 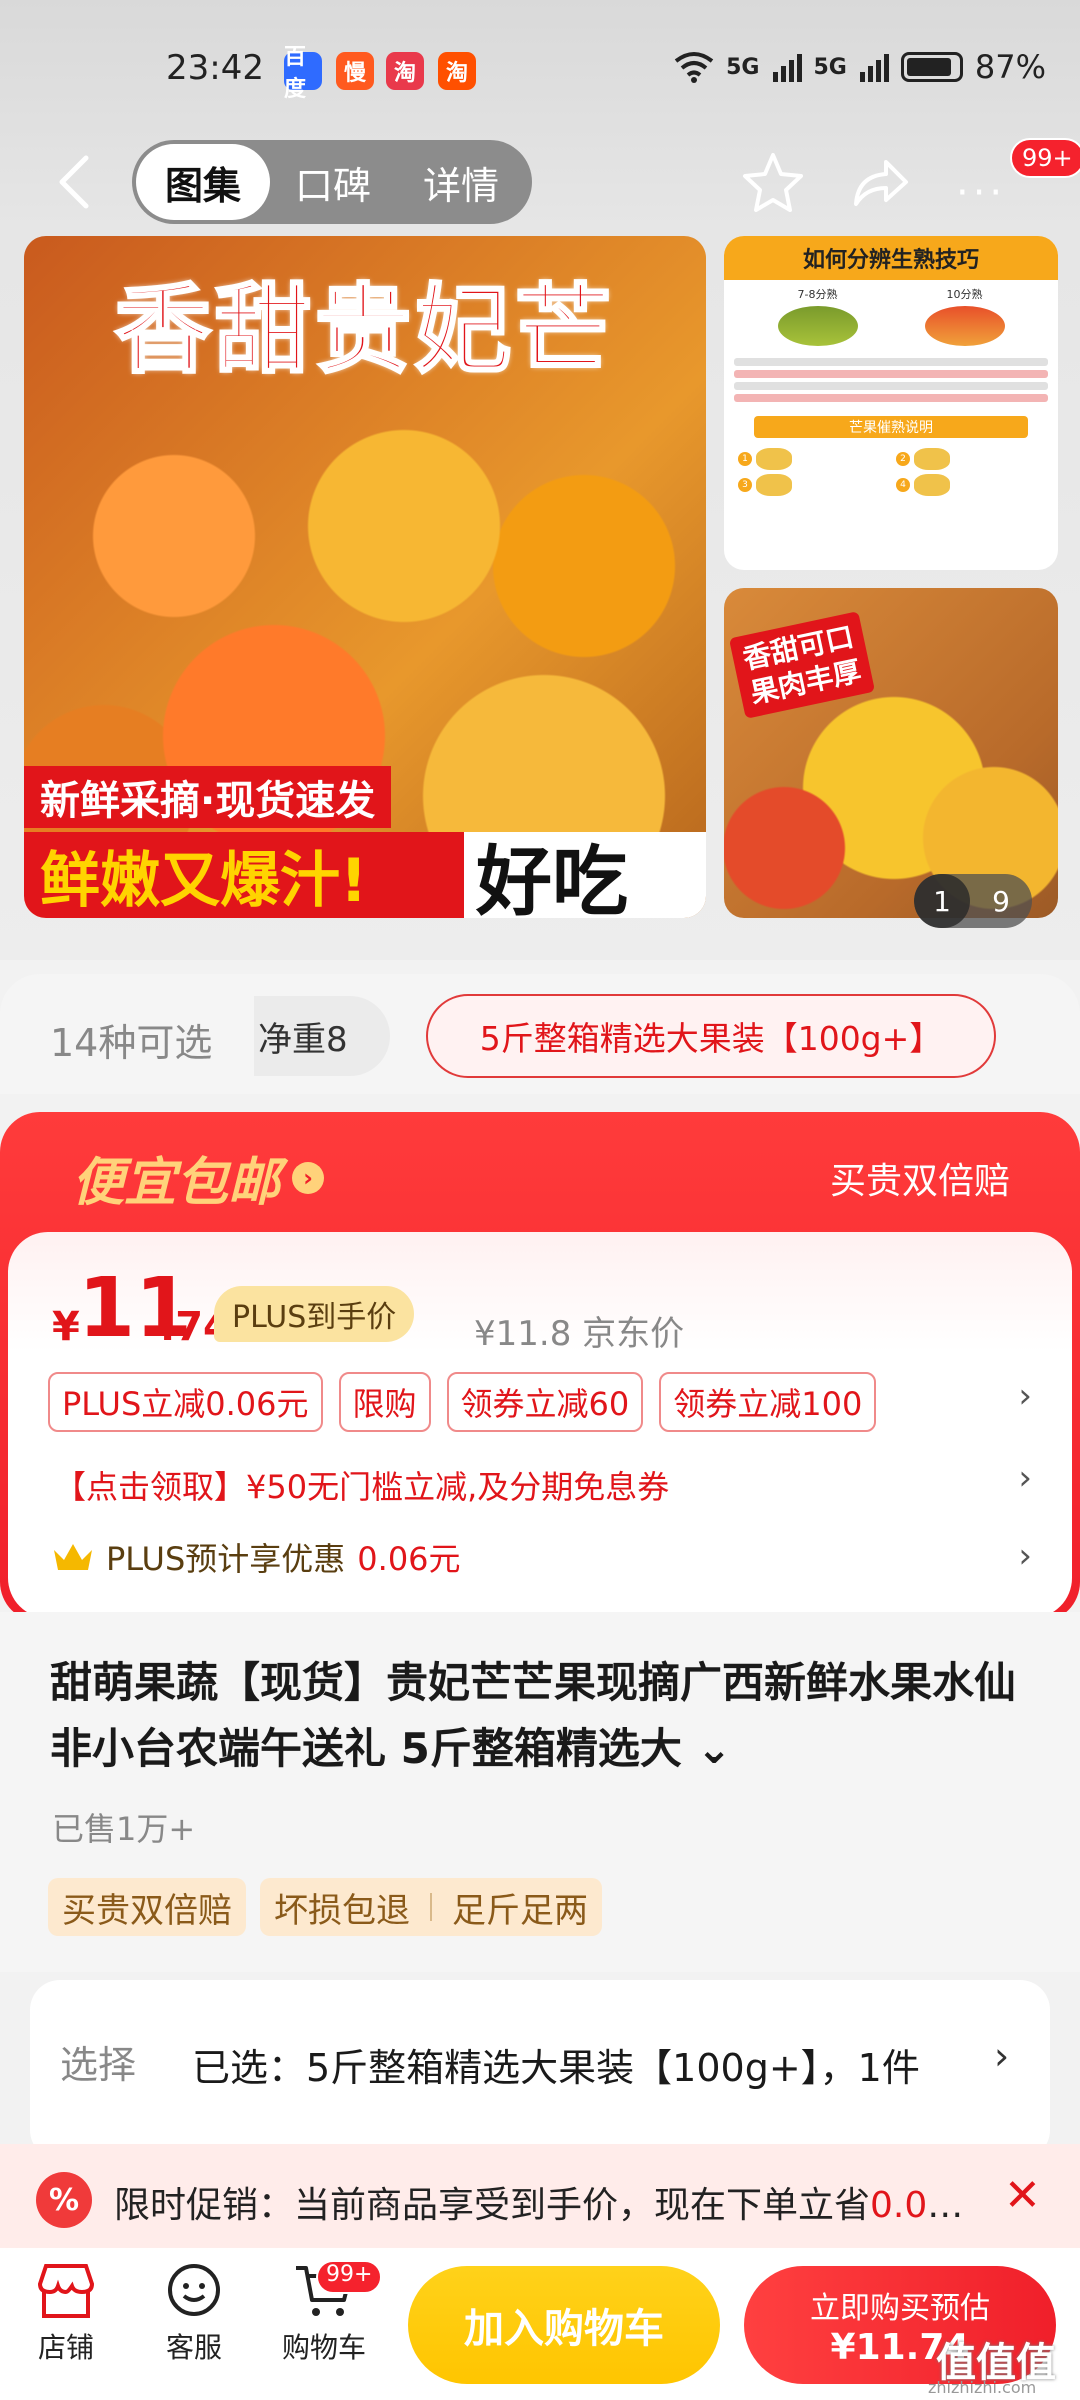 I want to click on coupon-limit: 限购, so click(x=384, y=1402).